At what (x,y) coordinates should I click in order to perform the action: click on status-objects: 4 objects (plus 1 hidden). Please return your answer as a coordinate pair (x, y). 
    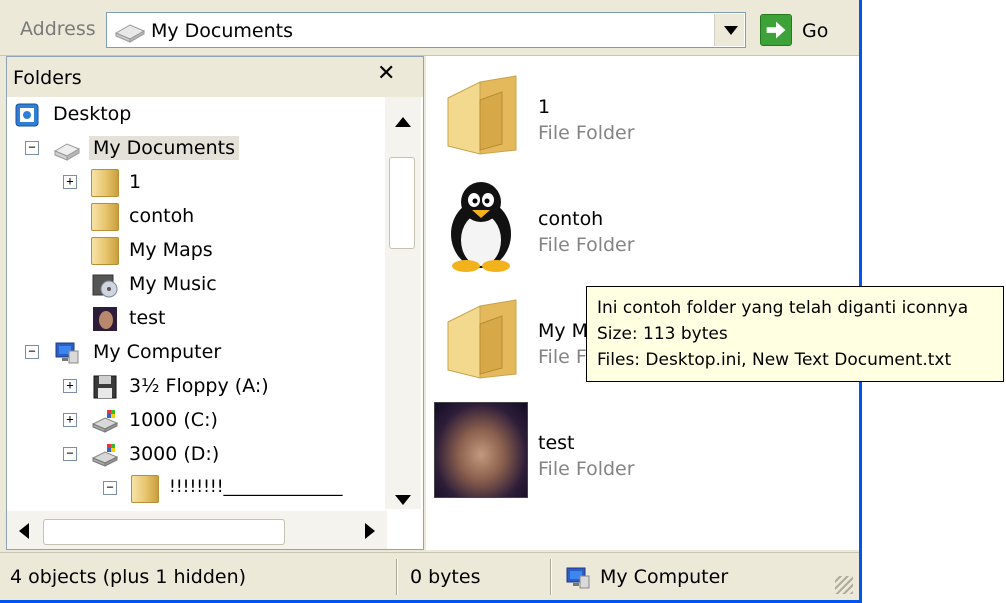
    Looking at the image, I should click on (128, 577).